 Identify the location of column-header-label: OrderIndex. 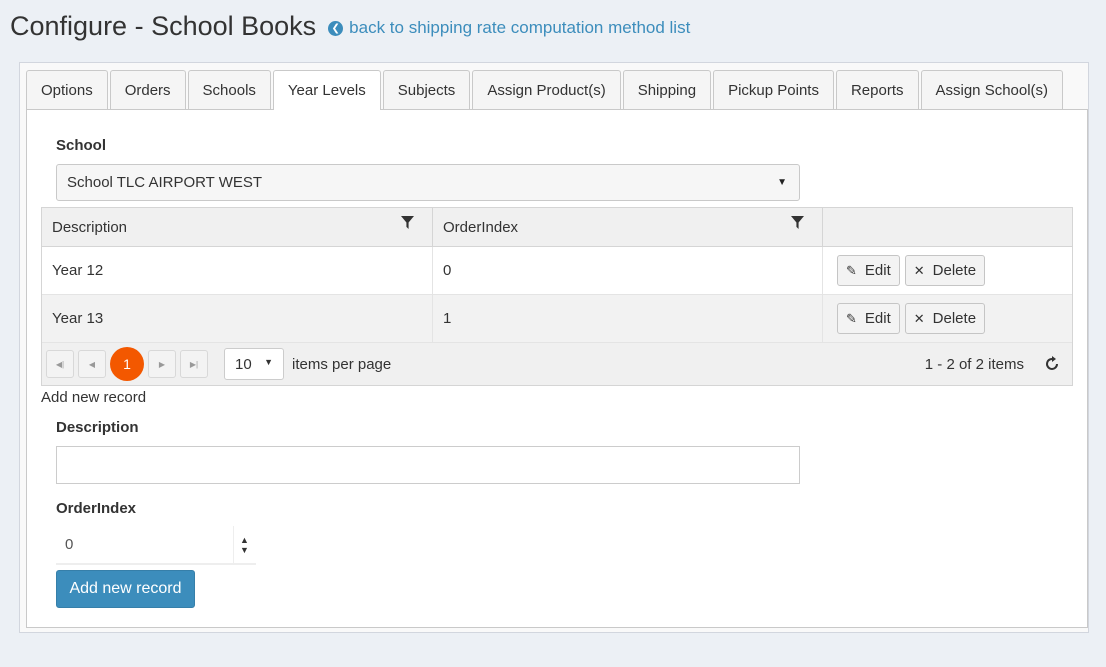
(481, 227).